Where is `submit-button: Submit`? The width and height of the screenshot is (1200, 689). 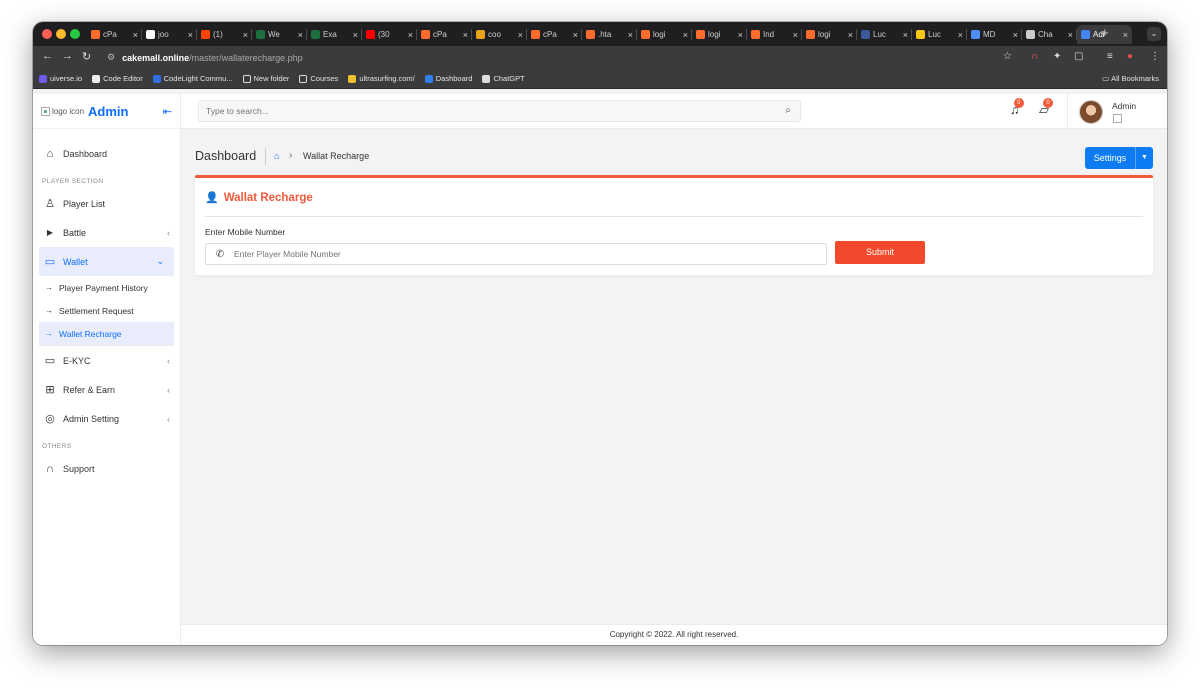
submit-button: Submit is located at coordinates (880, 252).